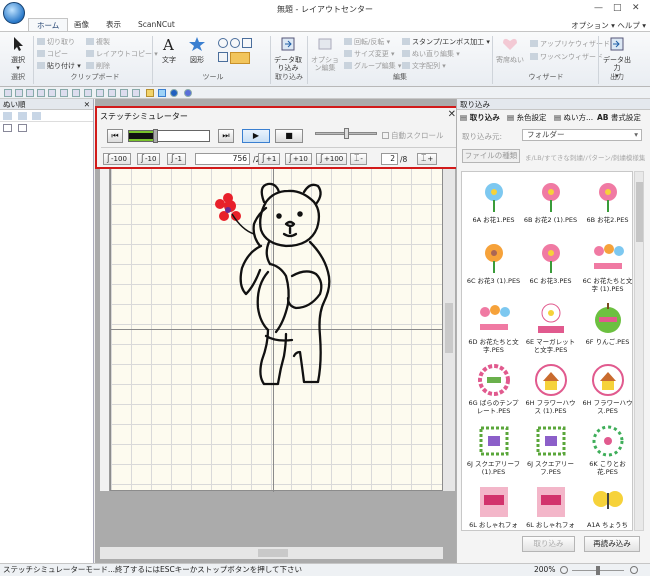 The width and height of the screenshot is (650, 576). What do you see at coordinates (493, 389) in the screenshot?
I see `design-thumbnail: 6G ばらのテンプレート.PES` at bounding box center [493, 389].